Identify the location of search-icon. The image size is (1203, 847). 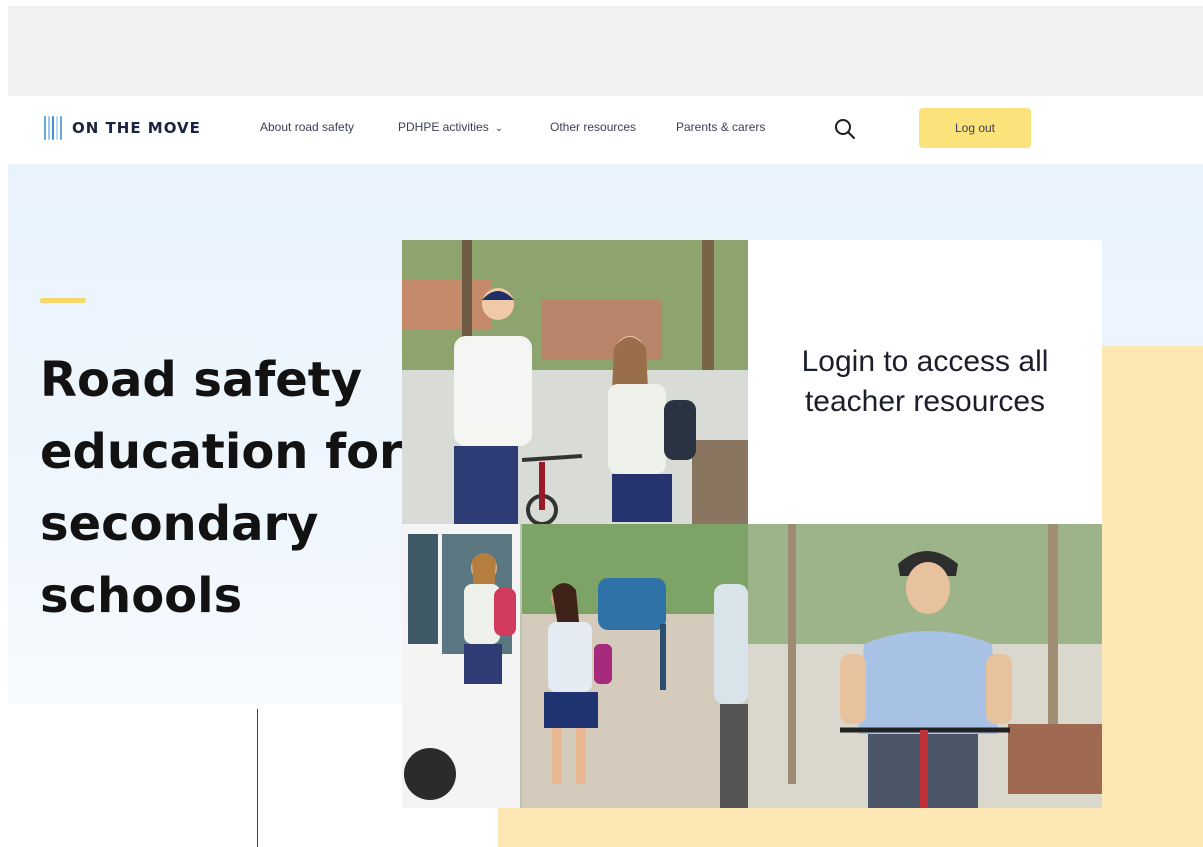
(845, 129).